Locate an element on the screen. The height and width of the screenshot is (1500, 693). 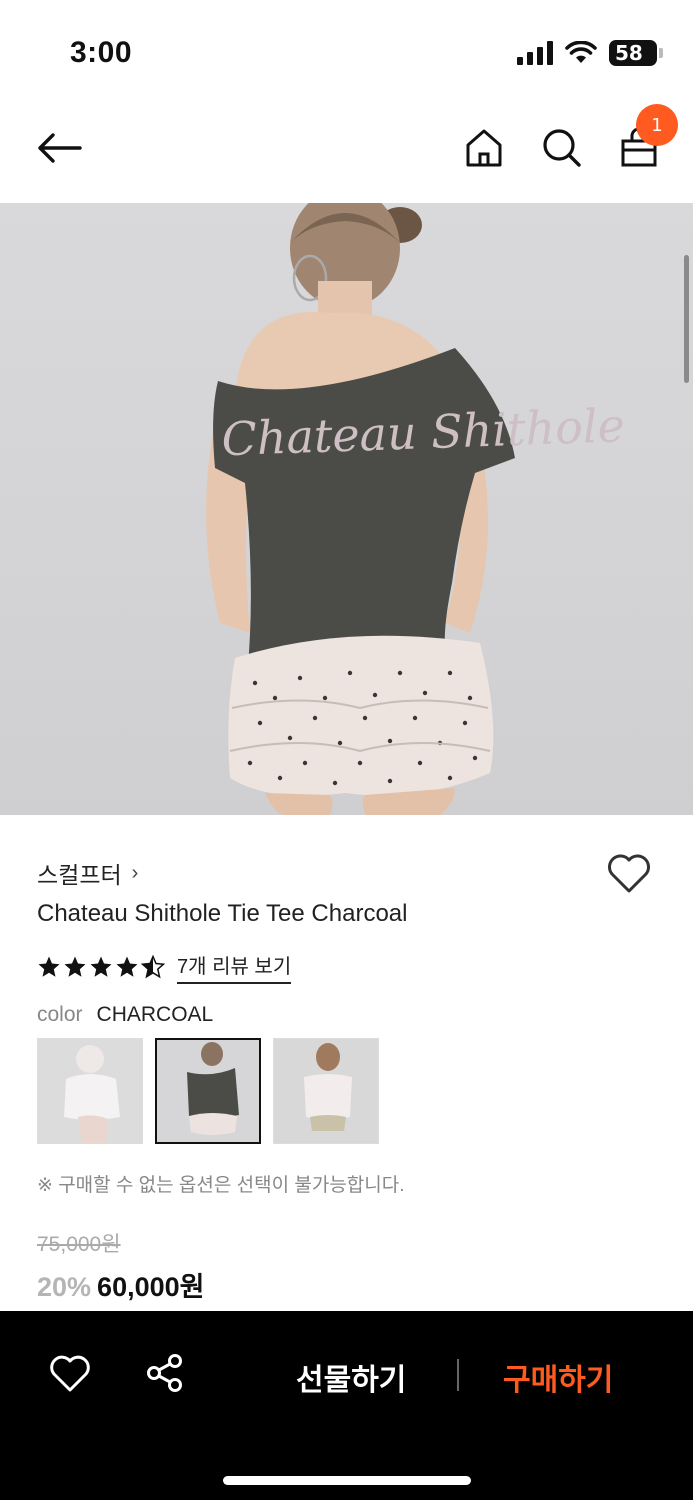
bottom-action-bar: 선물하기 구매하기 is located at coordinates (346, 1405).